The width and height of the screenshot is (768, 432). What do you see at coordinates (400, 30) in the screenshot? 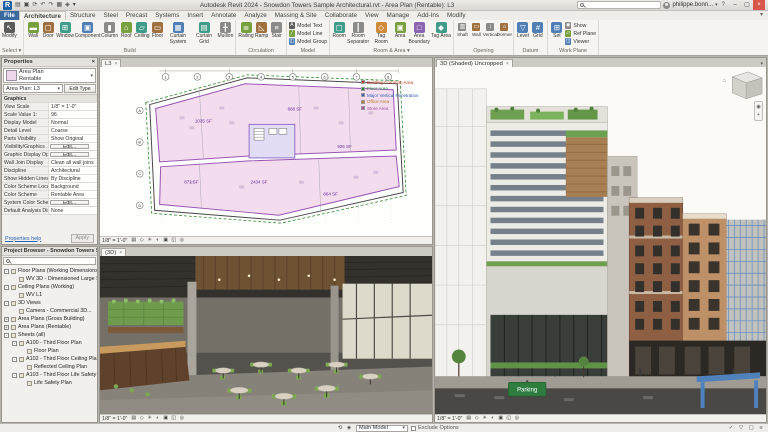
I see `area-button: ▣ Area` at bounding box center [400, 30].